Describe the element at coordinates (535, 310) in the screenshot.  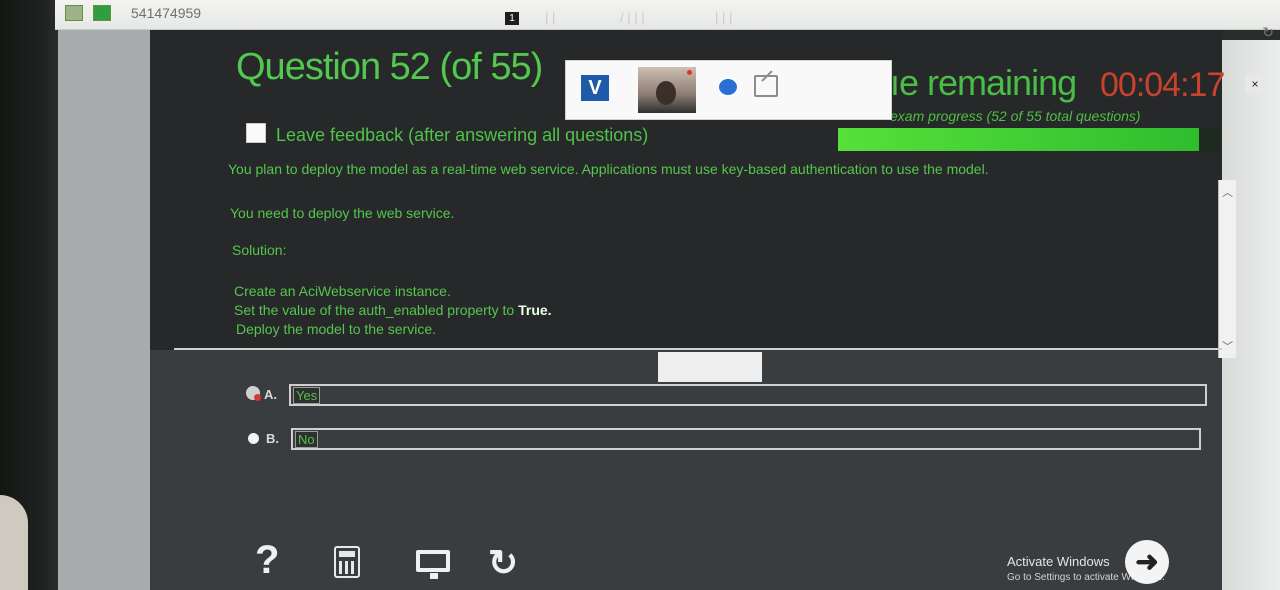
I see `solution-step-emphasis: True.` at that location.